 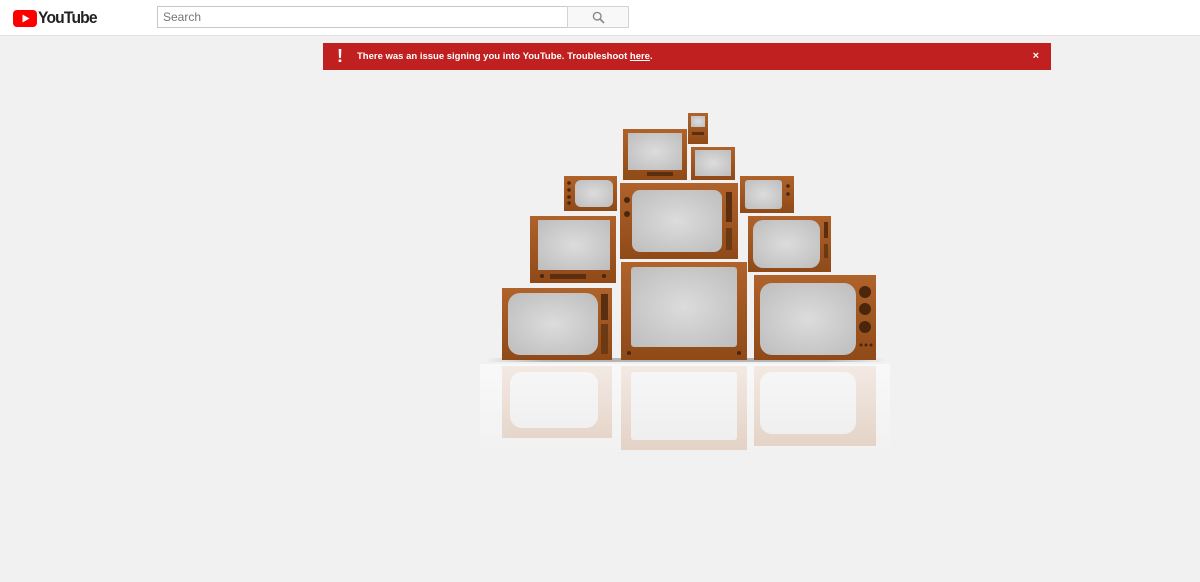 I want to click on tv-upper-right, so click(x=713, y=163).